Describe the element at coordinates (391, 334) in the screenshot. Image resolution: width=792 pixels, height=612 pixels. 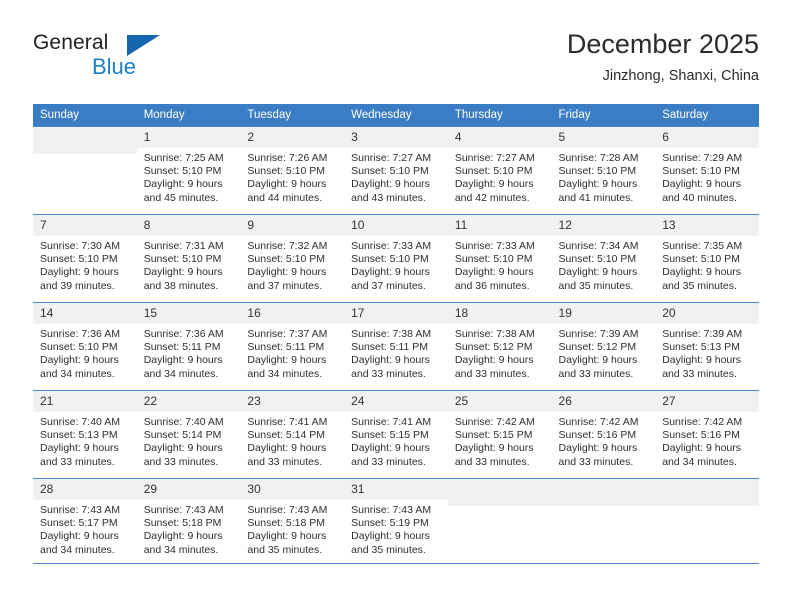
I see `sunrise-text: Sunrise: 7:38 AM` at that location.